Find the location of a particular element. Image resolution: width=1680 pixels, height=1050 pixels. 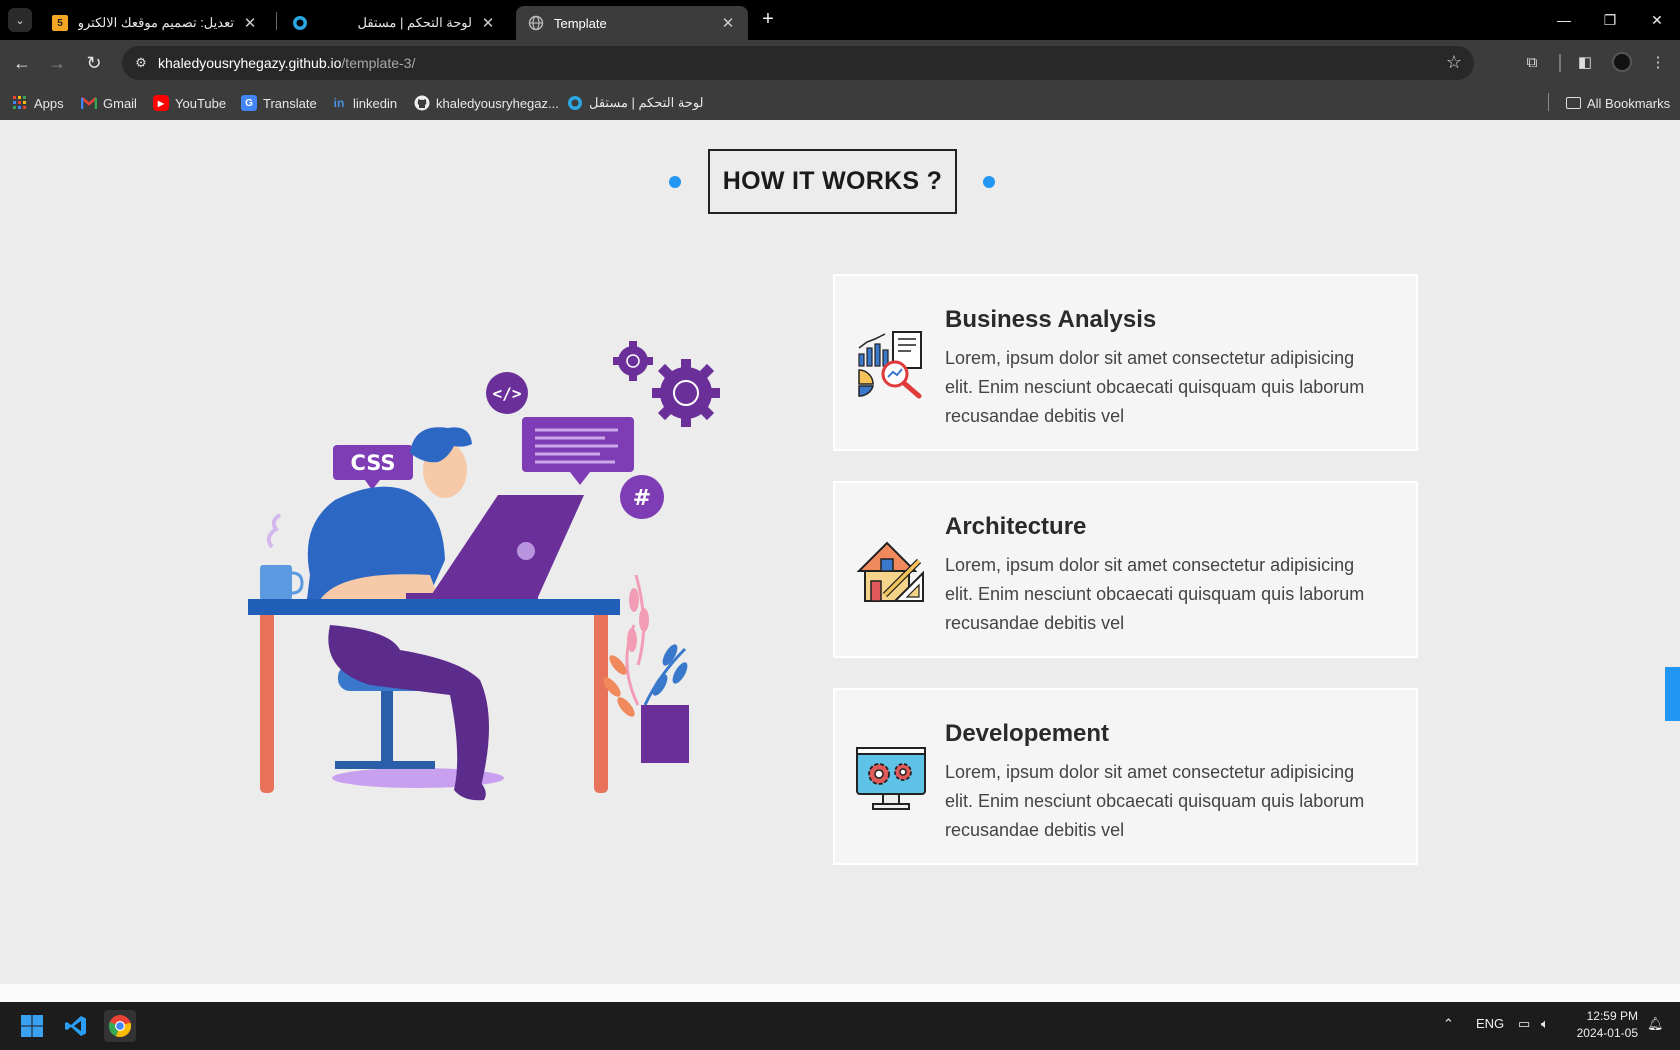

folder-icon is located at coordinates (1573, 103).